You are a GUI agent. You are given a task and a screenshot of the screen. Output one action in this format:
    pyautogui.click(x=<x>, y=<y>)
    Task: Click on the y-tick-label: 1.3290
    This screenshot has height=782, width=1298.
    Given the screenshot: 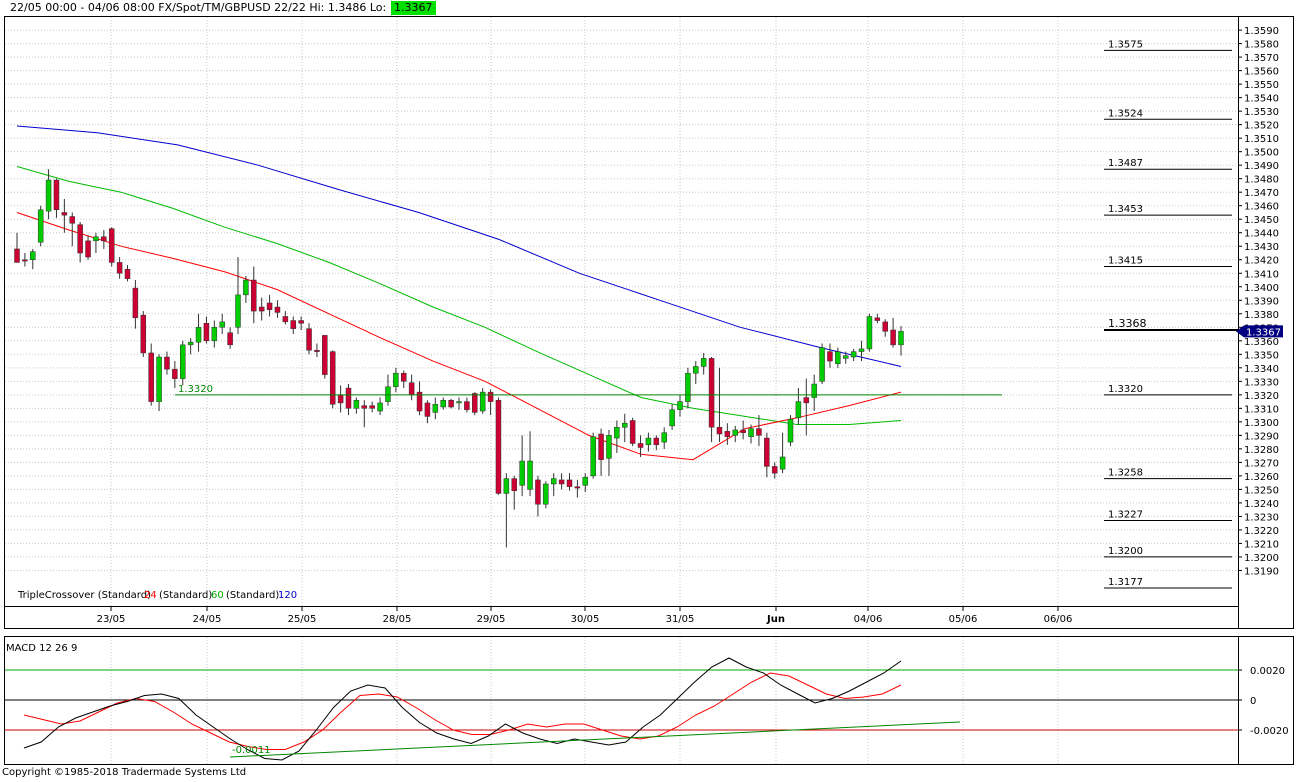 What is the action you would take?
    pyautogui.click(x=1261, y=436)
    